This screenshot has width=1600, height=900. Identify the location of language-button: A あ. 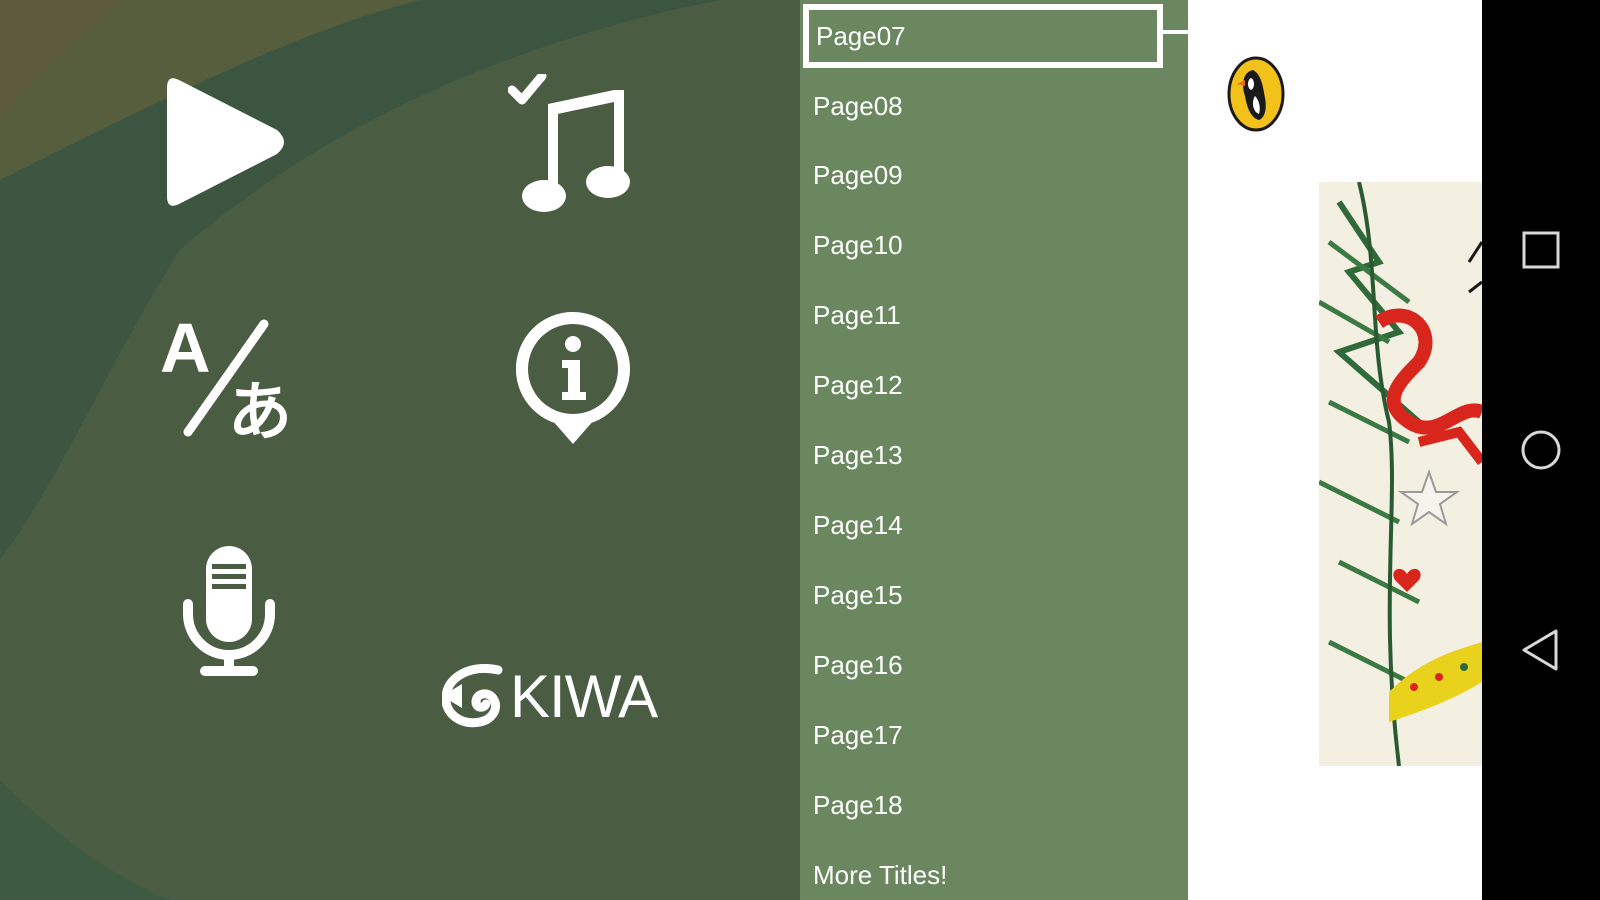
(230, 377).